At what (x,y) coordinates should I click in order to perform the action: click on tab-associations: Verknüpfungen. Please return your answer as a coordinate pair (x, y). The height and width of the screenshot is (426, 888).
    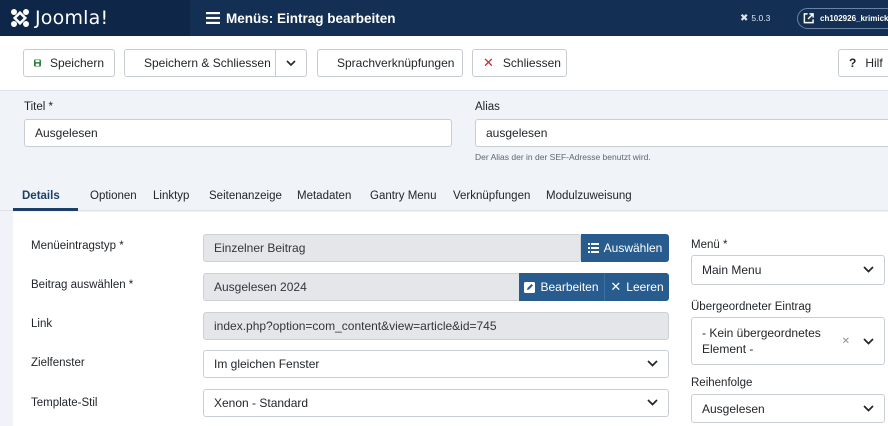
    Looking at the image, I should click on (491, 196).